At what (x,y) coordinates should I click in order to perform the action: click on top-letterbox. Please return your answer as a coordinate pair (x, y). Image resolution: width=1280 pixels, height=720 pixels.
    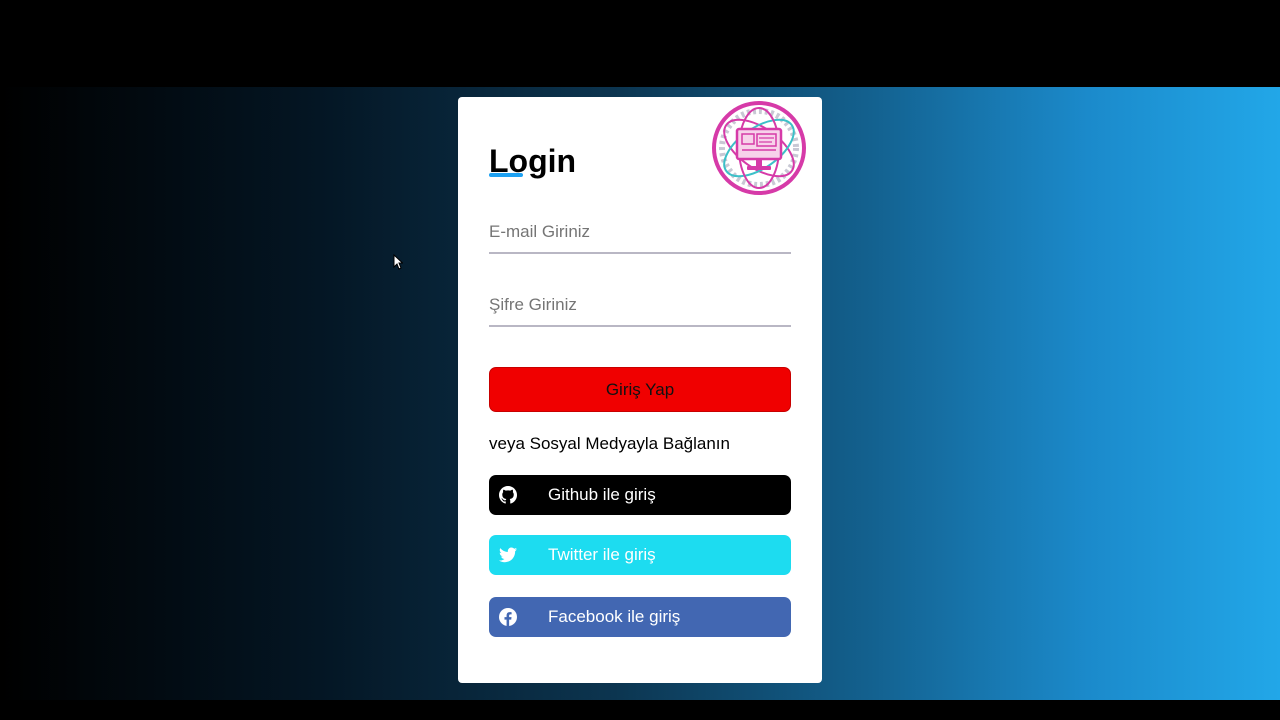
    Looking at the image, I should click on (640, 43).